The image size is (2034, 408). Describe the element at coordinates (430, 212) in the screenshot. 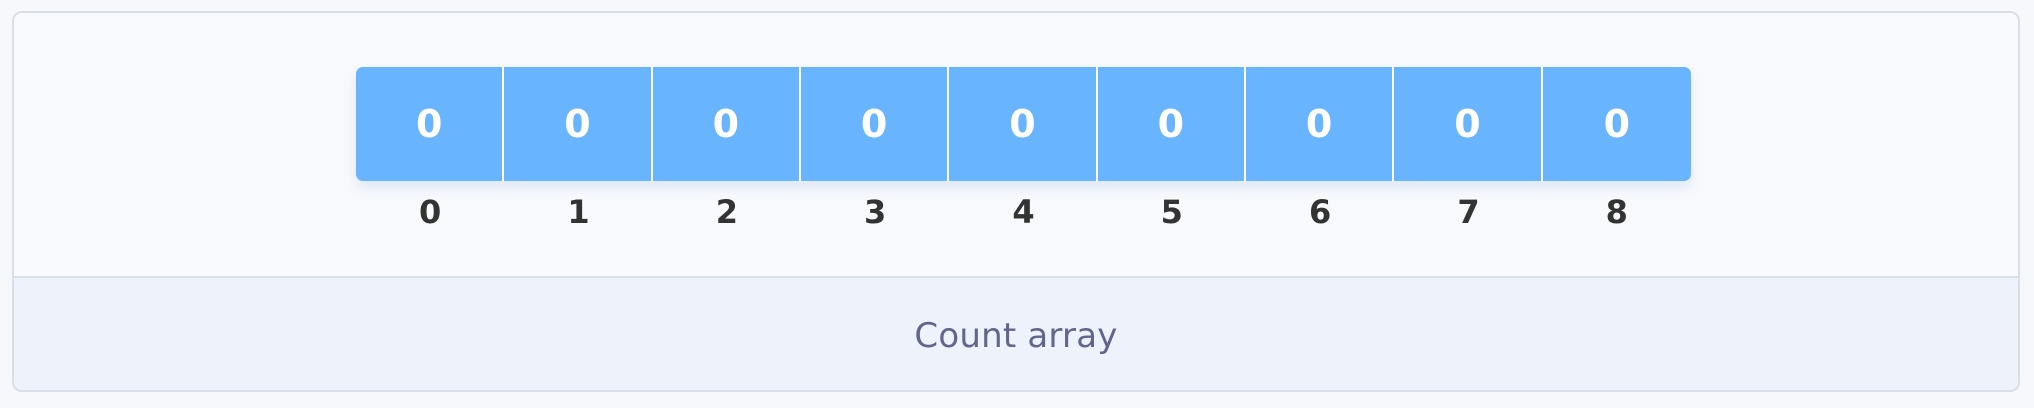

I see `index-label-0: 0` at that location.